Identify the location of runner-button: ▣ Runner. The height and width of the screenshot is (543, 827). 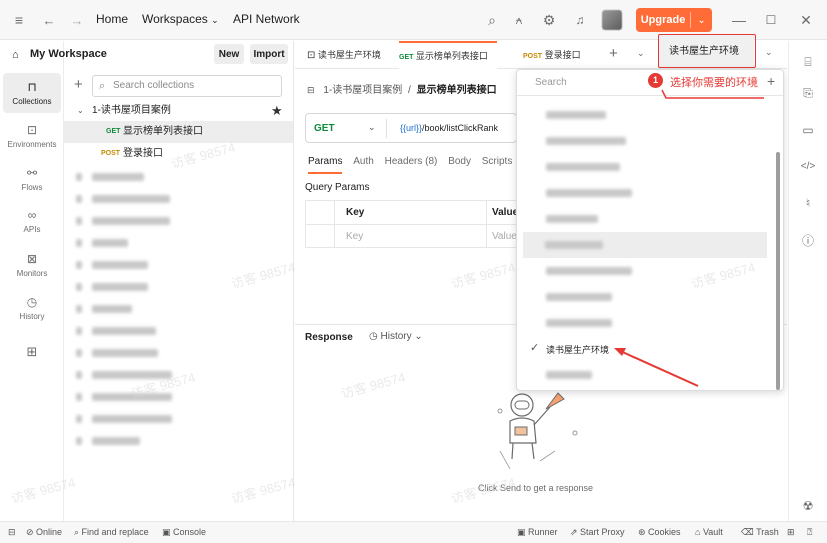
(537, 532).